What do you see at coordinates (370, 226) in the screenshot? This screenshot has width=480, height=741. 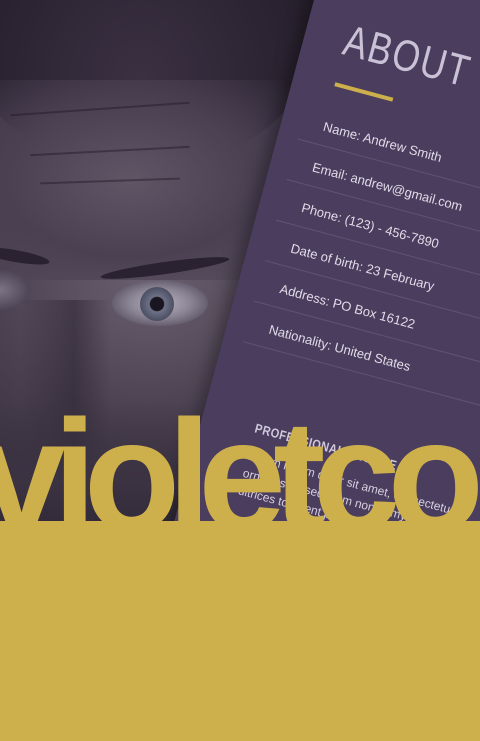 I see `info-text: Phone: (123) - 456-7890` at bounding box center [370, 226].